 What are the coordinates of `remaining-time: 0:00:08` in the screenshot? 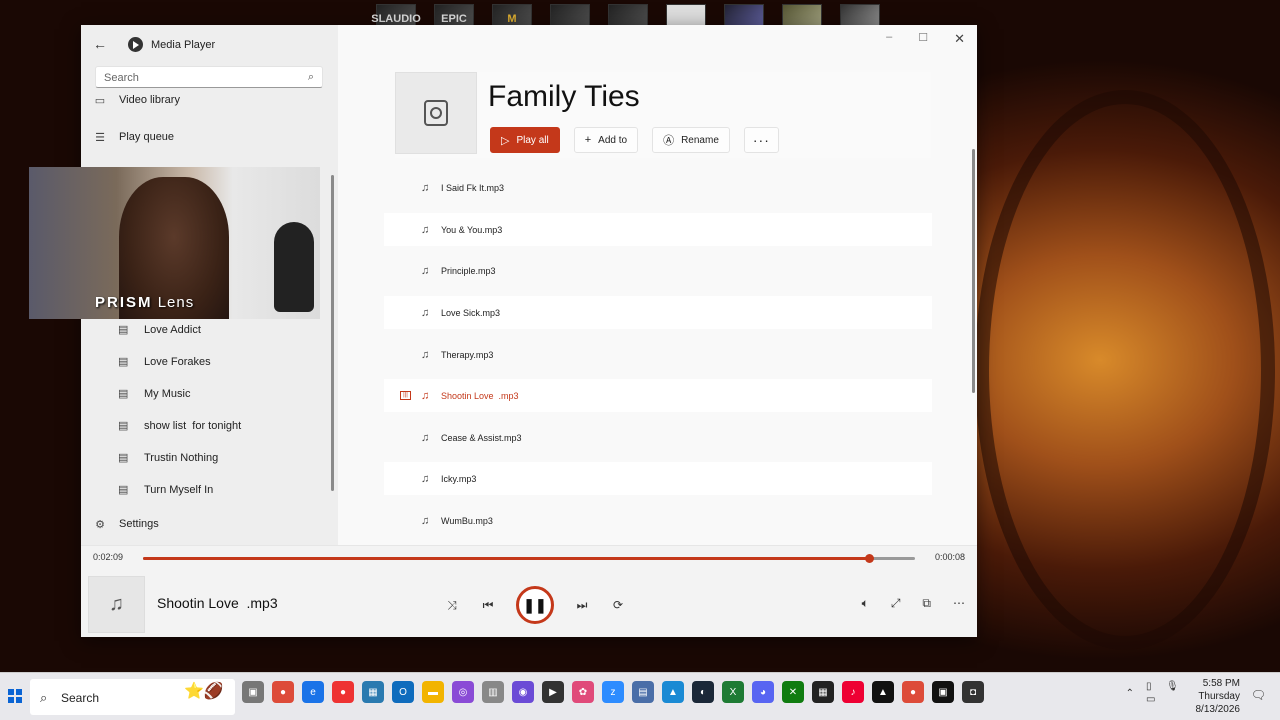 It's located at (949, 557).